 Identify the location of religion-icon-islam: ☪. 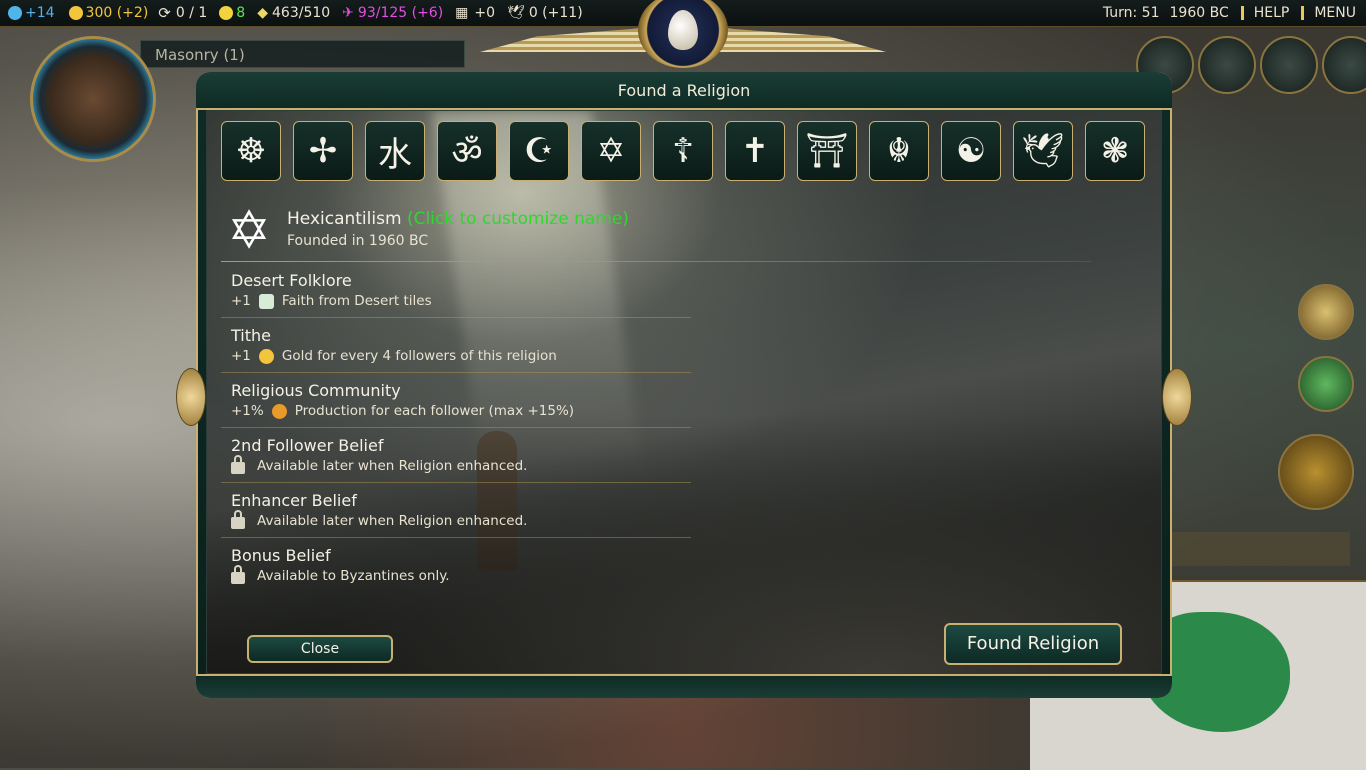
(539, 151).